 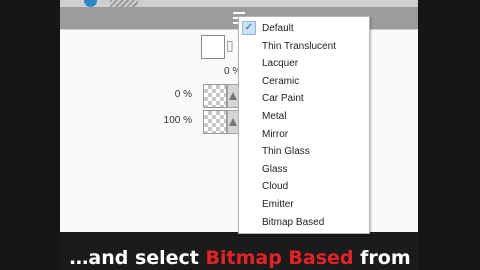 I want to click on stripes-icon, so click(x=124, y=3).